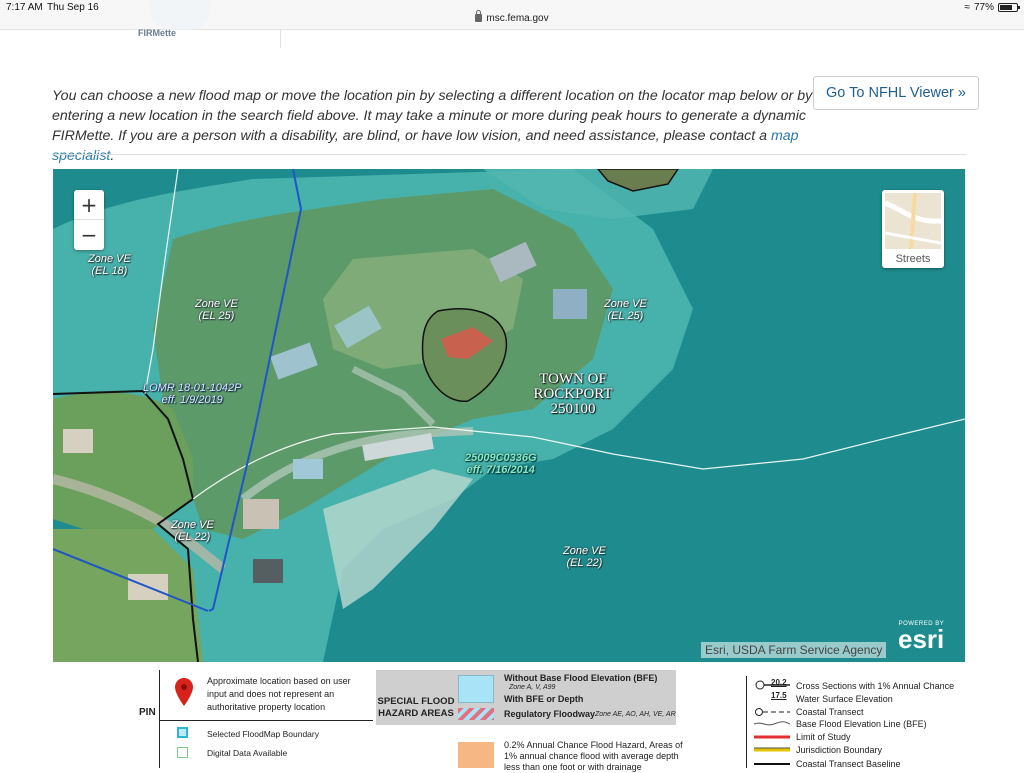 The width and height of the screenshot is (1024, 773). Describe the element at coordinates (182, 732) in the screenshot. I see `selected-boundary-swatch` at that location.